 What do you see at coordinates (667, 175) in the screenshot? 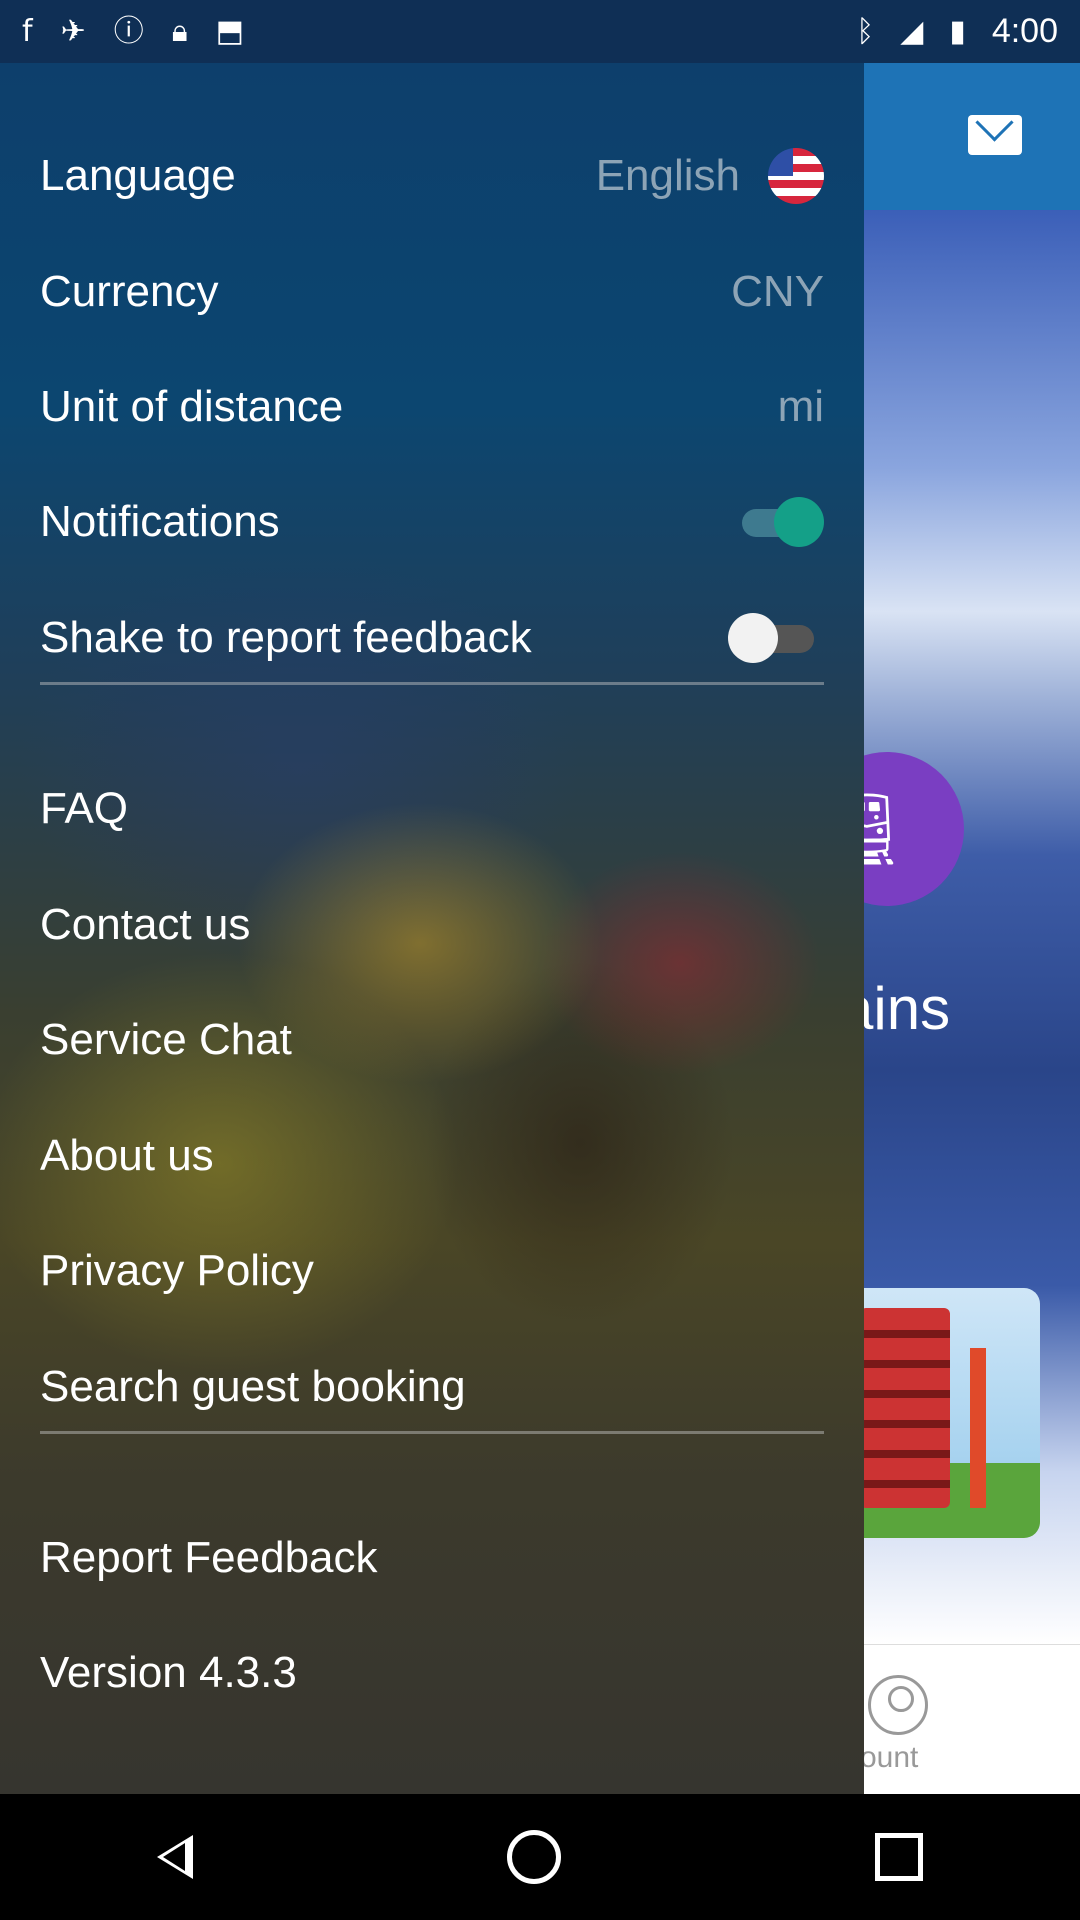
I see `language-value: English` at bounding box center [667, 175].